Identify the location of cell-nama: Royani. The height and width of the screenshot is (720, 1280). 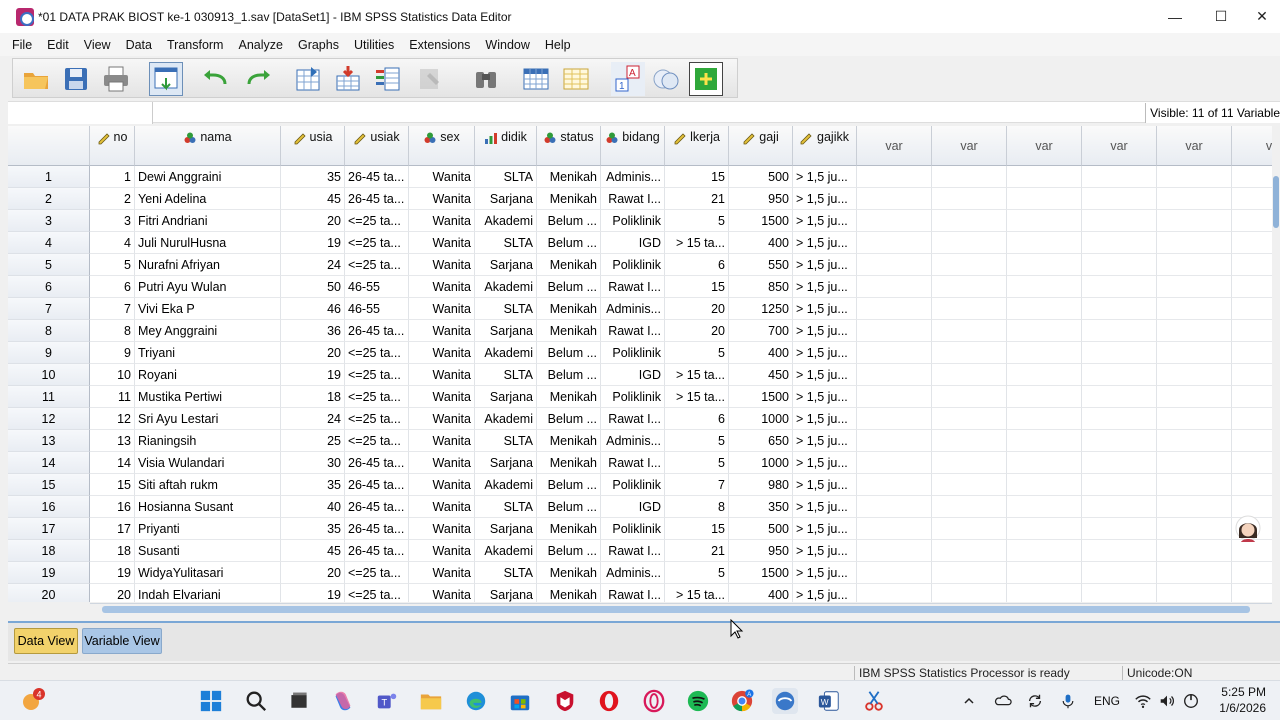
(208, 375).